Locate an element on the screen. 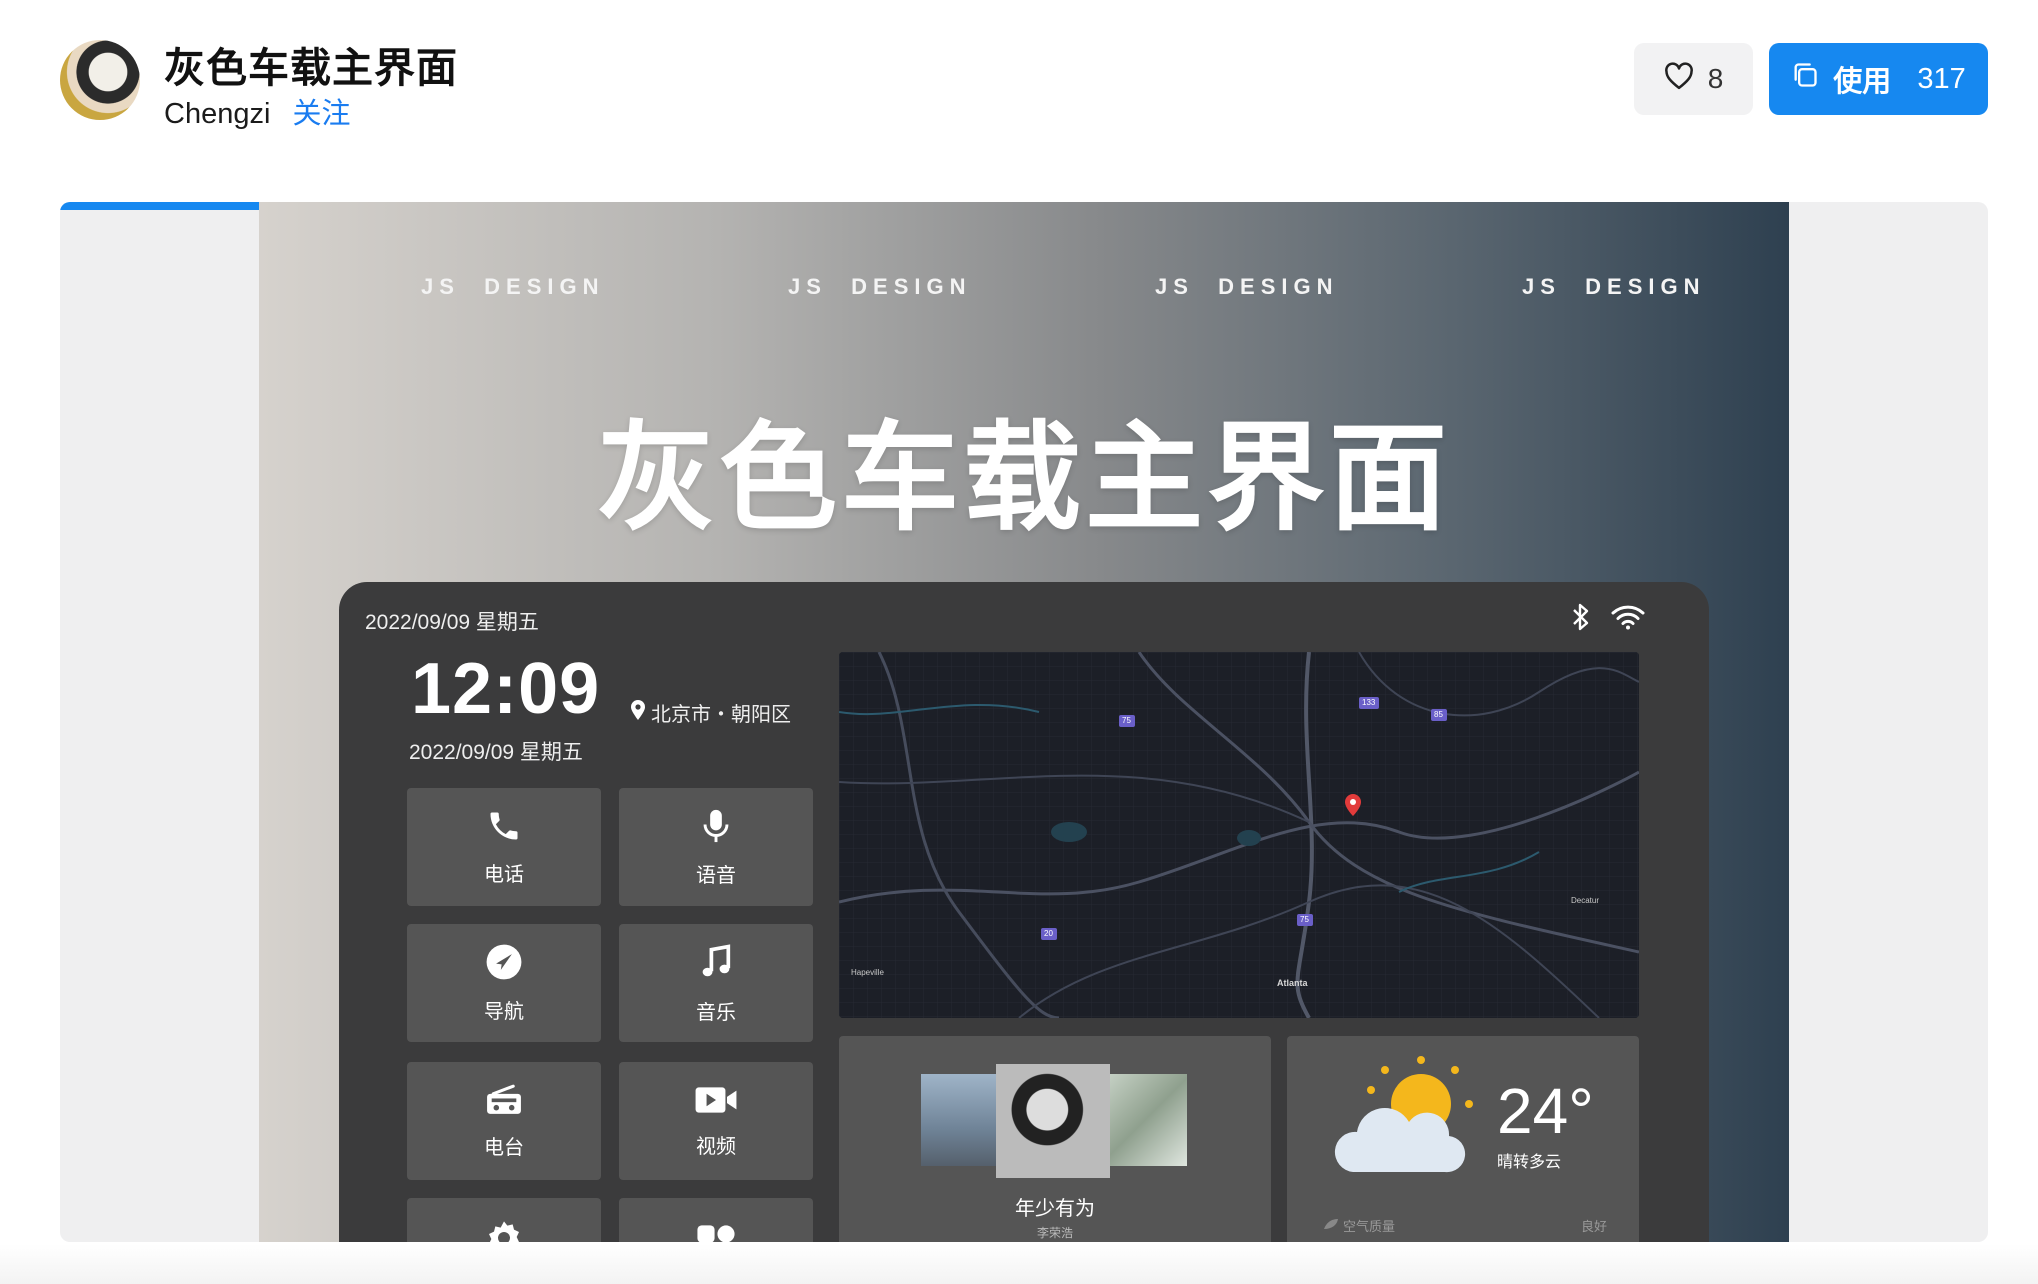 This screenshot has width=2038, height=1284. tile-label: 电话 is located at coordinates (504, 874).